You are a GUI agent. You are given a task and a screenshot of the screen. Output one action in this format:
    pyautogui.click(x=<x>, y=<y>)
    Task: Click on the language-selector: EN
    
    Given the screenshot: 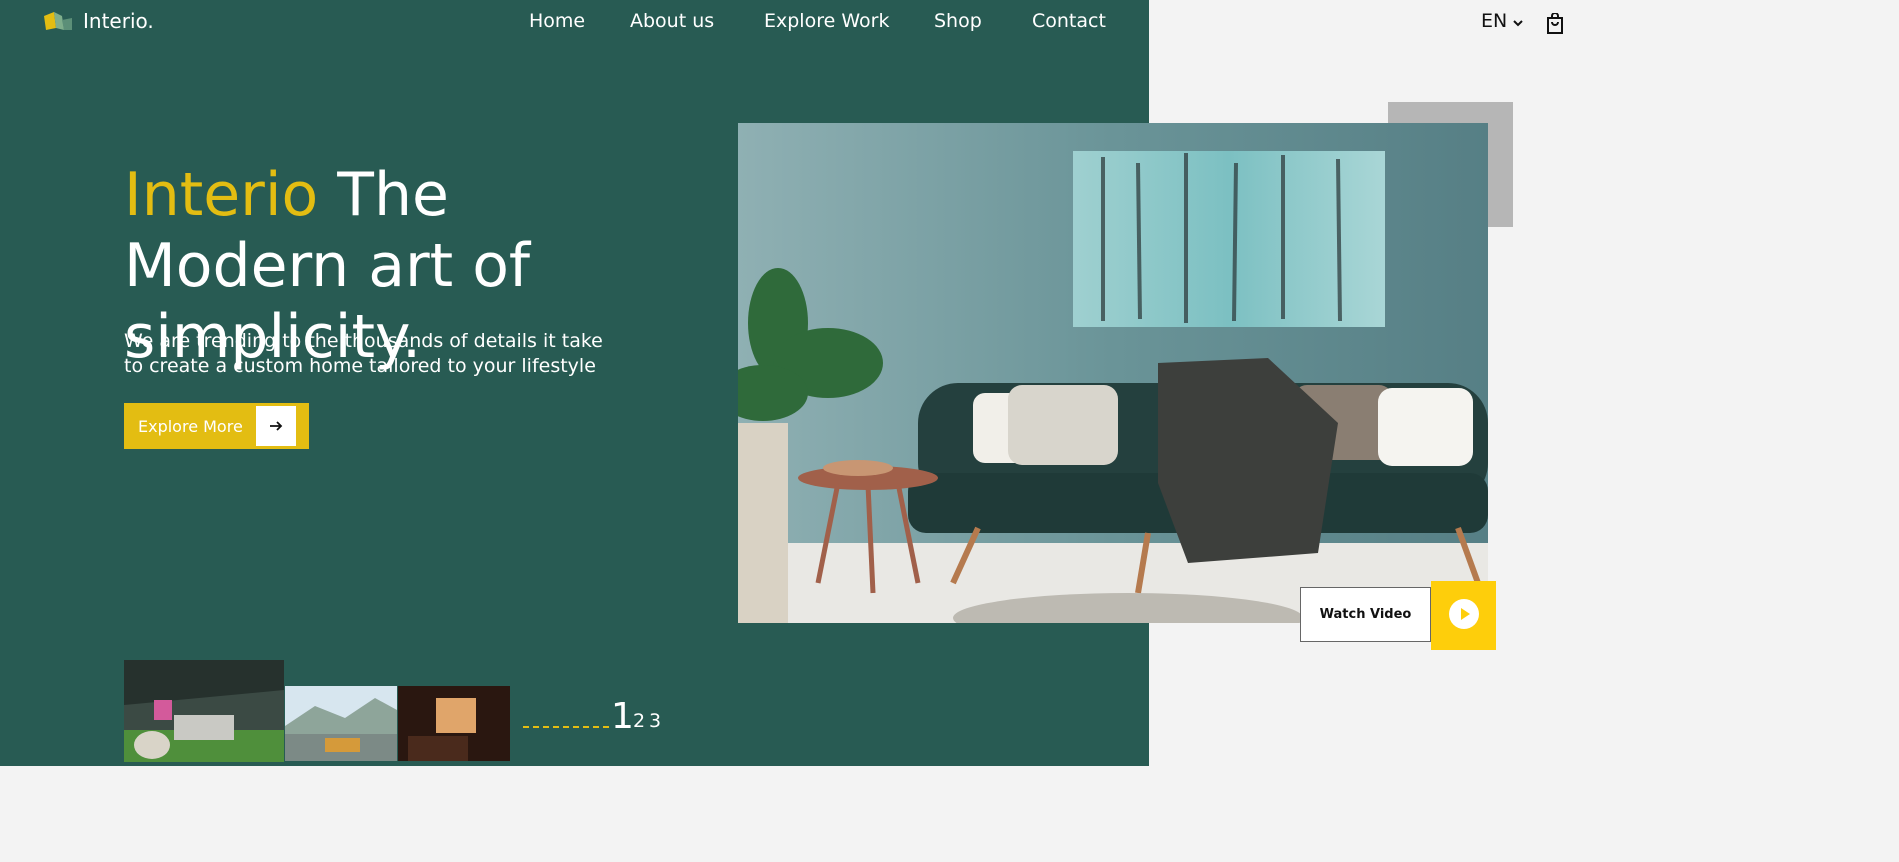 What is the action you would take?
    pyautogui.click(x=1502, y=21)
    